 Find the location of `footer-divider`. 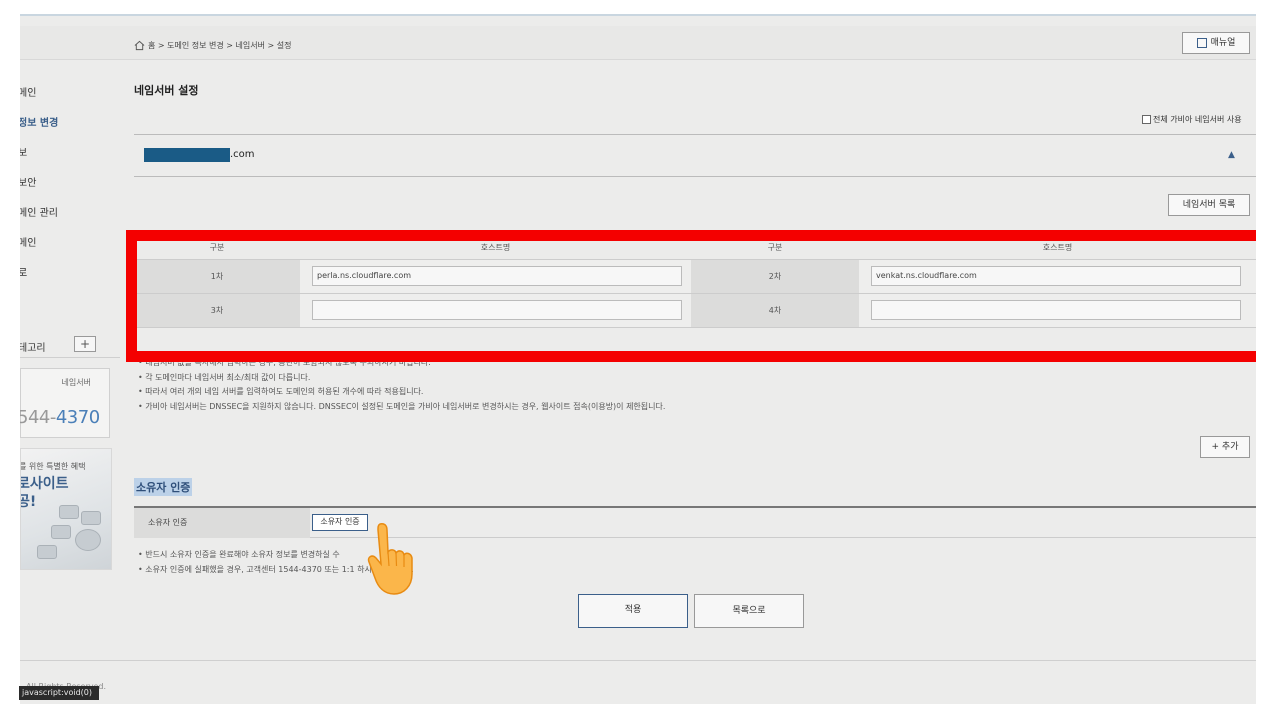

footer-divider is located at coordinates (638, 660).